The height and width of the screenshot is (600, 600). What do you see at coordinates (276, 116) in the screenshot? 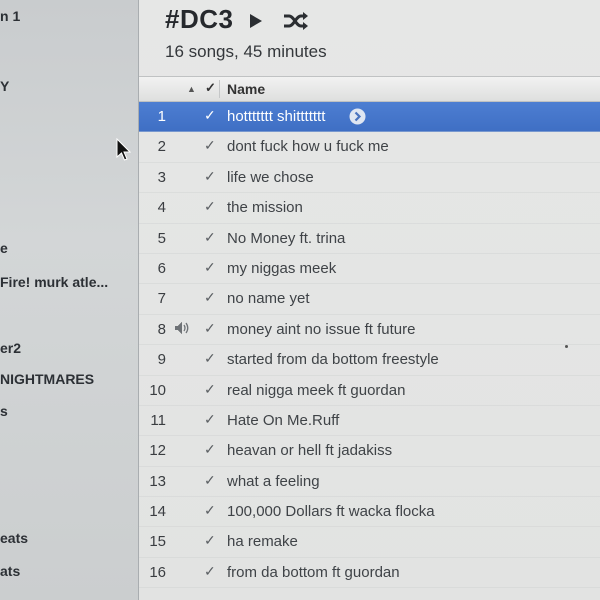
I see `song-title: hottttttt shittttttt` at bounding box center [276, 116].